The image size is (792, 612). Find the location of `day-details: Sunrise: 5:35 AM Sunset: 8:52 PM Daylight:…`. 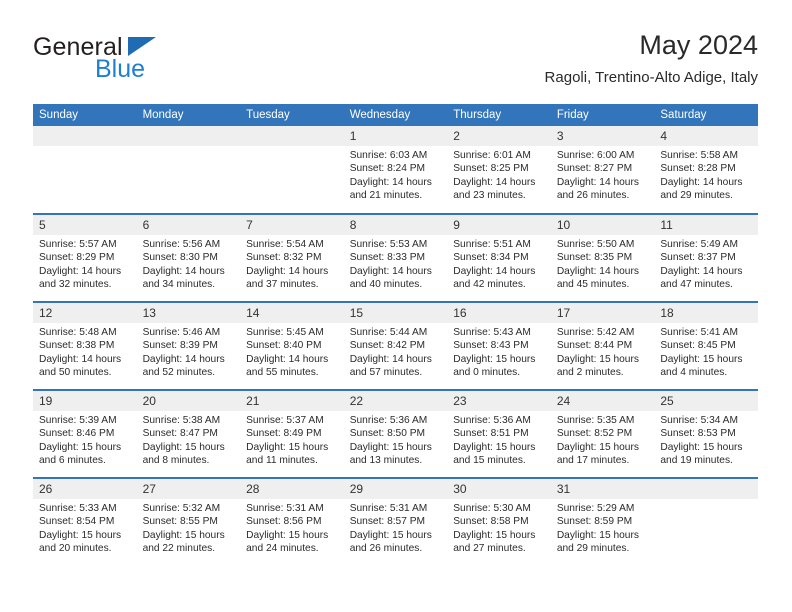

day-details: Sunrise: 5:35 AM Sunset: 8:52 PM Daylight:… is located at coordinates (603, 439).